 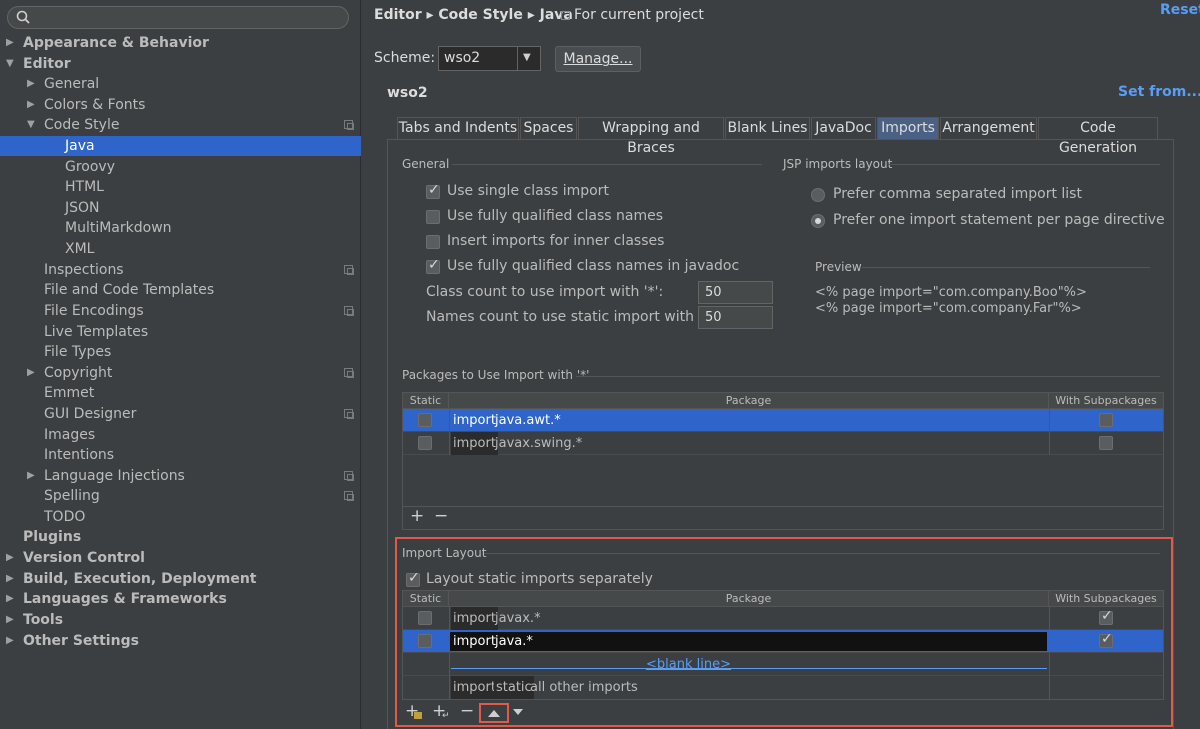 I want to click on scheme-name: wso2, so click(x=407, y=93).